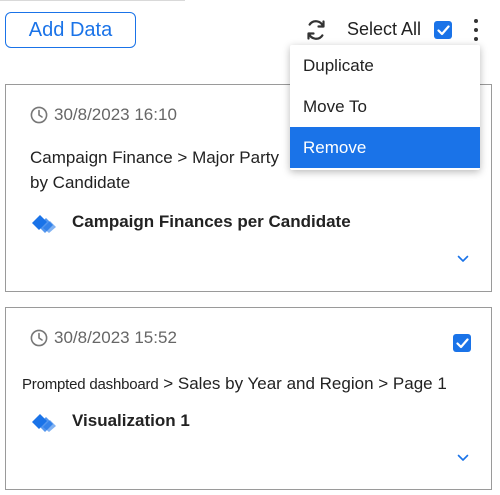  Describe the element at coordinates (385, 147) in the screenshot. I see `menu-item-remove: Remove` at that location.